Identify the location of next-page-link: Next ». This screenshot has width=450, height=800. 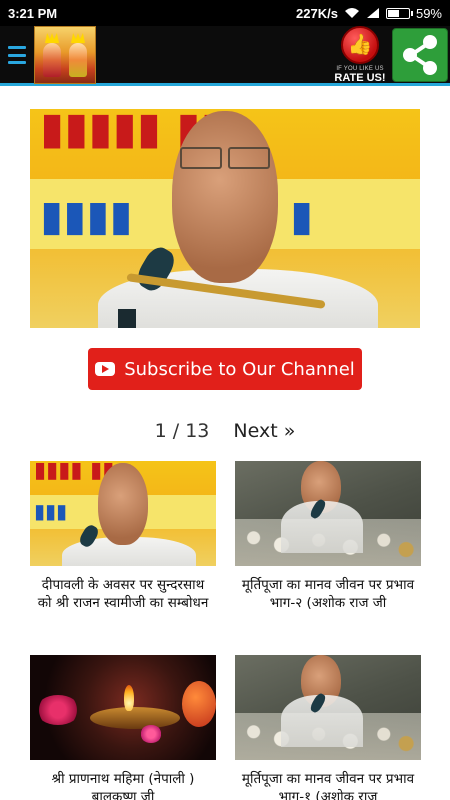
(264, 431).